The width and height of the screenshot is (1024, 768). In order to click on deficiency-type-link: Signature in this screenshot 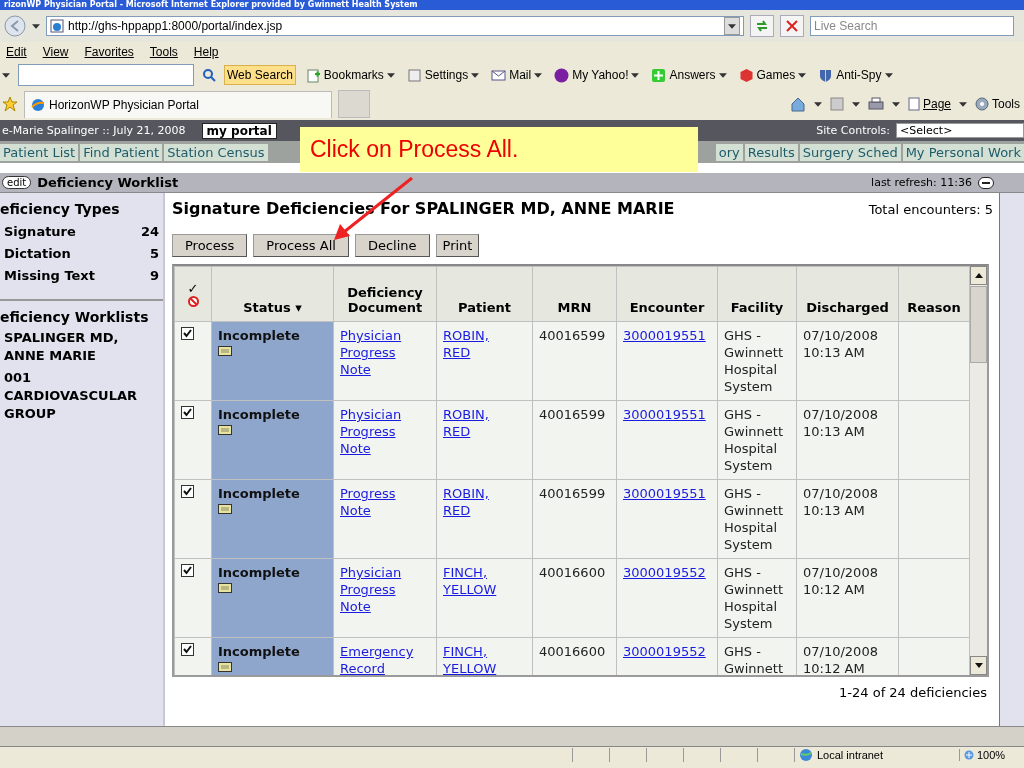, I will do `click(40, 232)`.